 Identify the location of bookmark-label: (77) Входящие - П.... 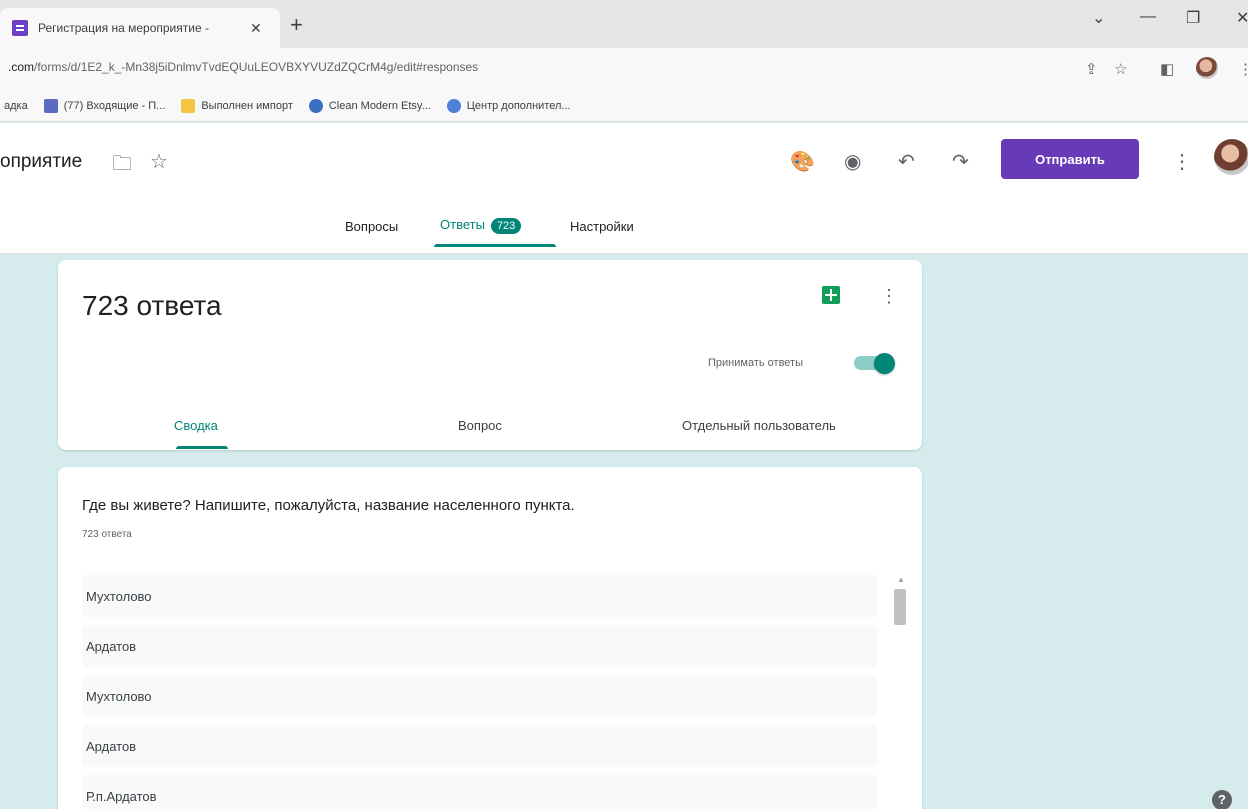
(114, 105).